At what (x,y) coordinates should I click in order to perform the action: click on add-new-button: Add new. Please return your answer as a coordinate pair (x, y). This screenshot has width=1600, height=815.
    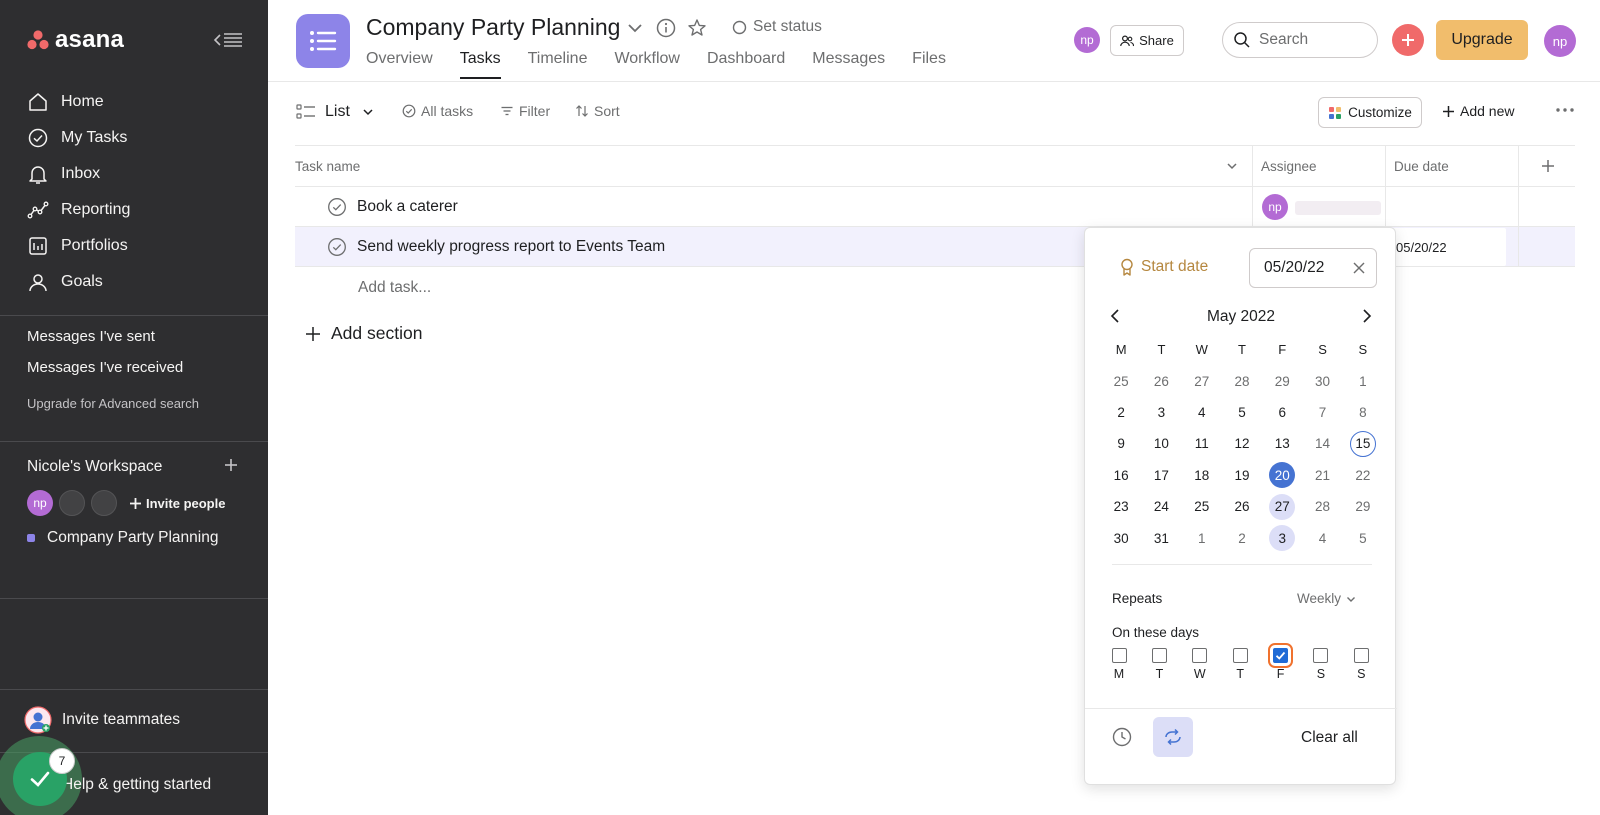
    Looking at the image, I should click on (1478, 111).